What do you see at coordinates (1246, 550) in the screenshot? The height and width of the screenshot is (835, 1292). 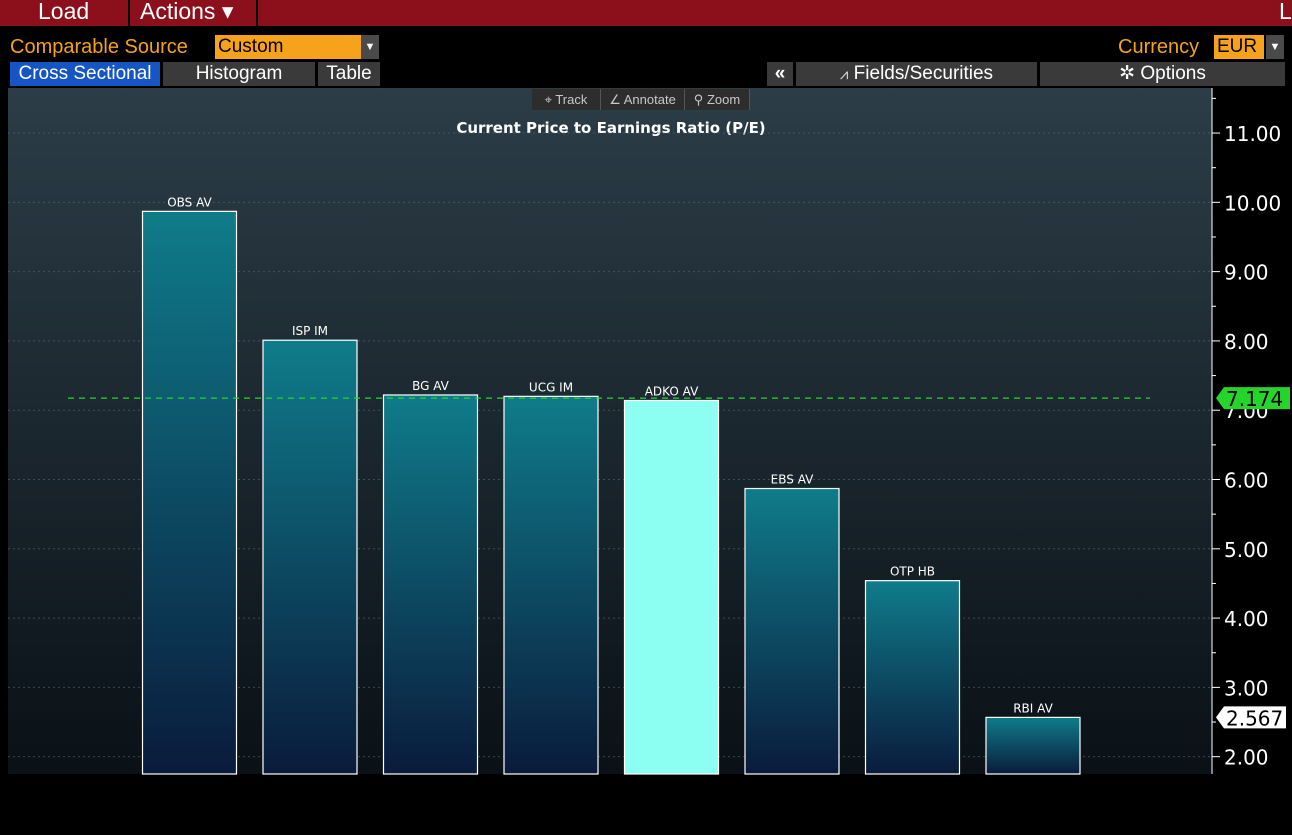 I see `y-tick-label: 5.00` at bounding box center [1246, 550].